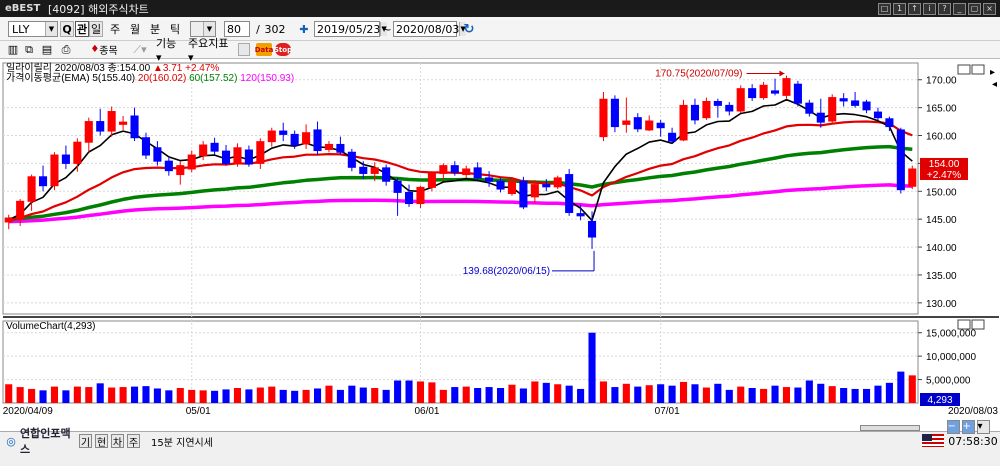  I want to click on stop-icon: Stop, so click(283, 49).